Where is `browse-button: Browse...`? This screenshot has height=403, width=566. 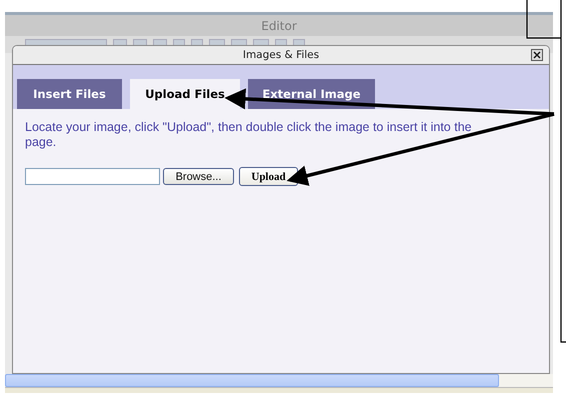
browse-button: Browse... is located at coordinates (198, 176).